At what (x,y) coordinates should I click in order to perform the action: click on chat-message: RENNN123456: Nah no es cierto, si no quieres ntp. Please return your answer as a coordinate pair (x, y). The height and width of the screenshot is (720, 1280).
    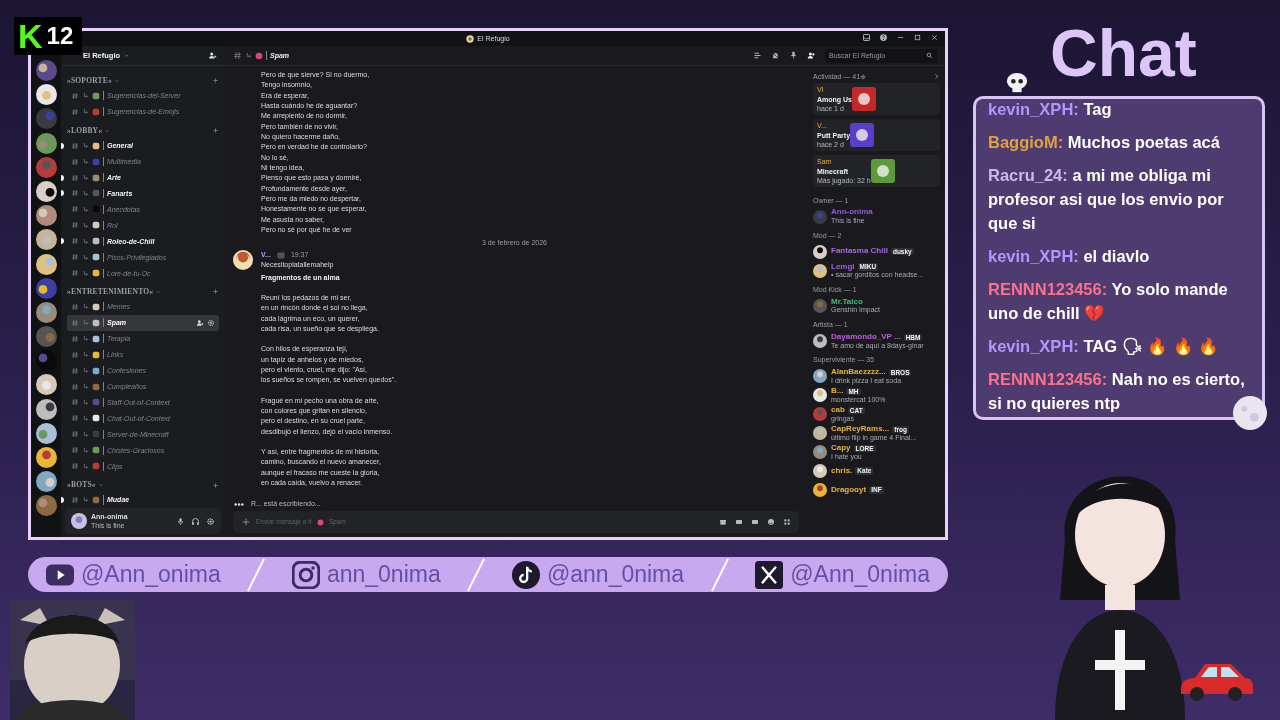
    Looking at the image, I should click on (1117, 391).